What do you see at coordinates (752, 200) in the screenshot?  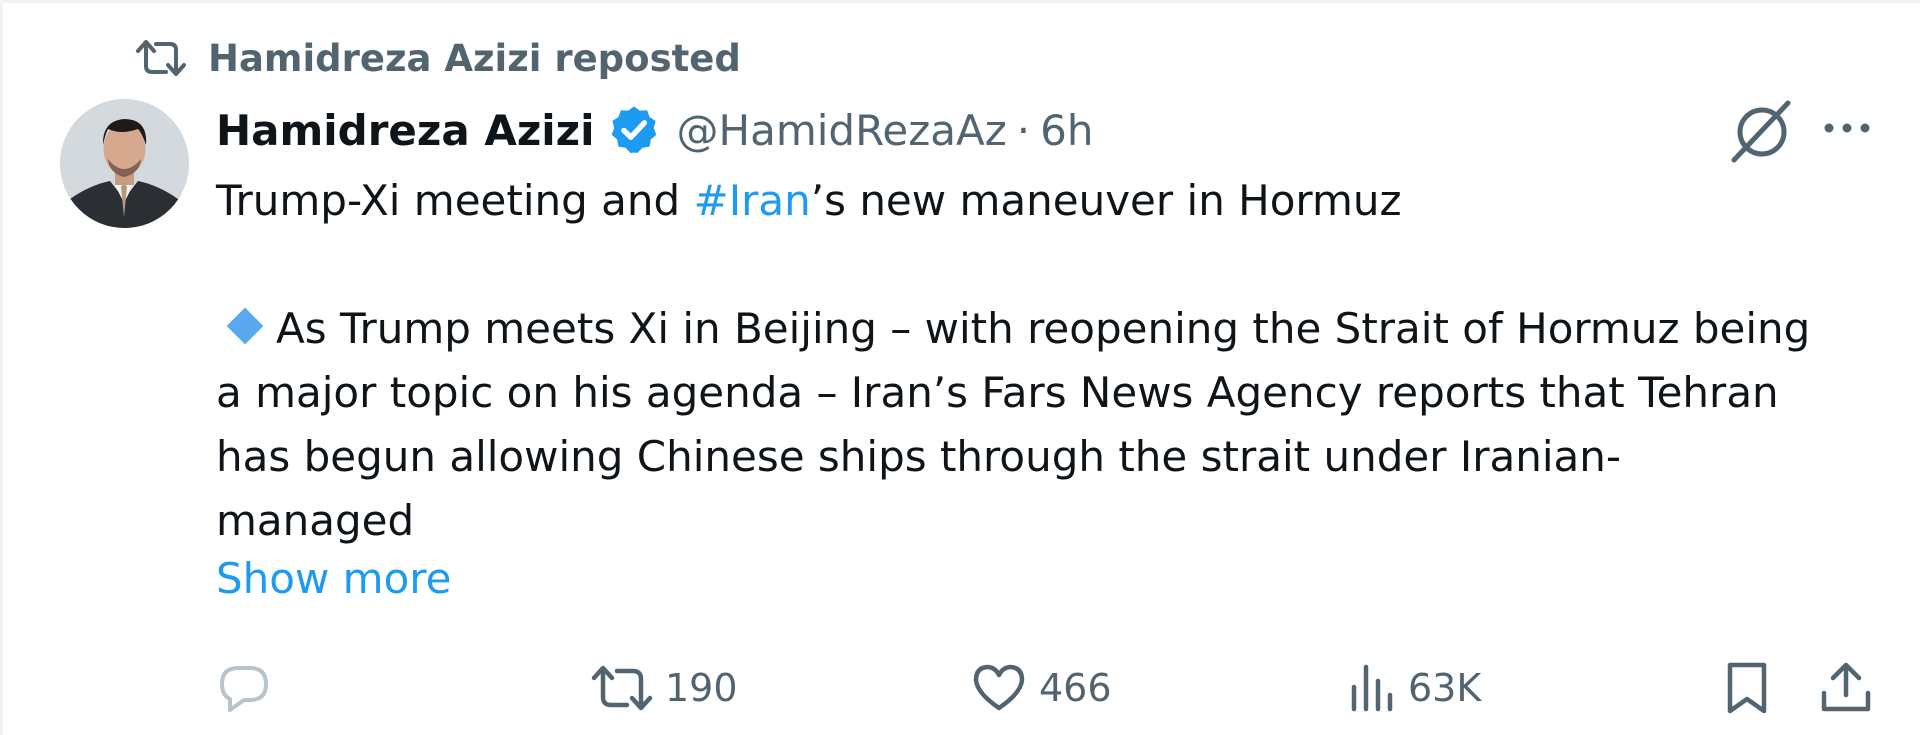 I see `hashtag-link: #Iran` at bounding box center [752, 200].